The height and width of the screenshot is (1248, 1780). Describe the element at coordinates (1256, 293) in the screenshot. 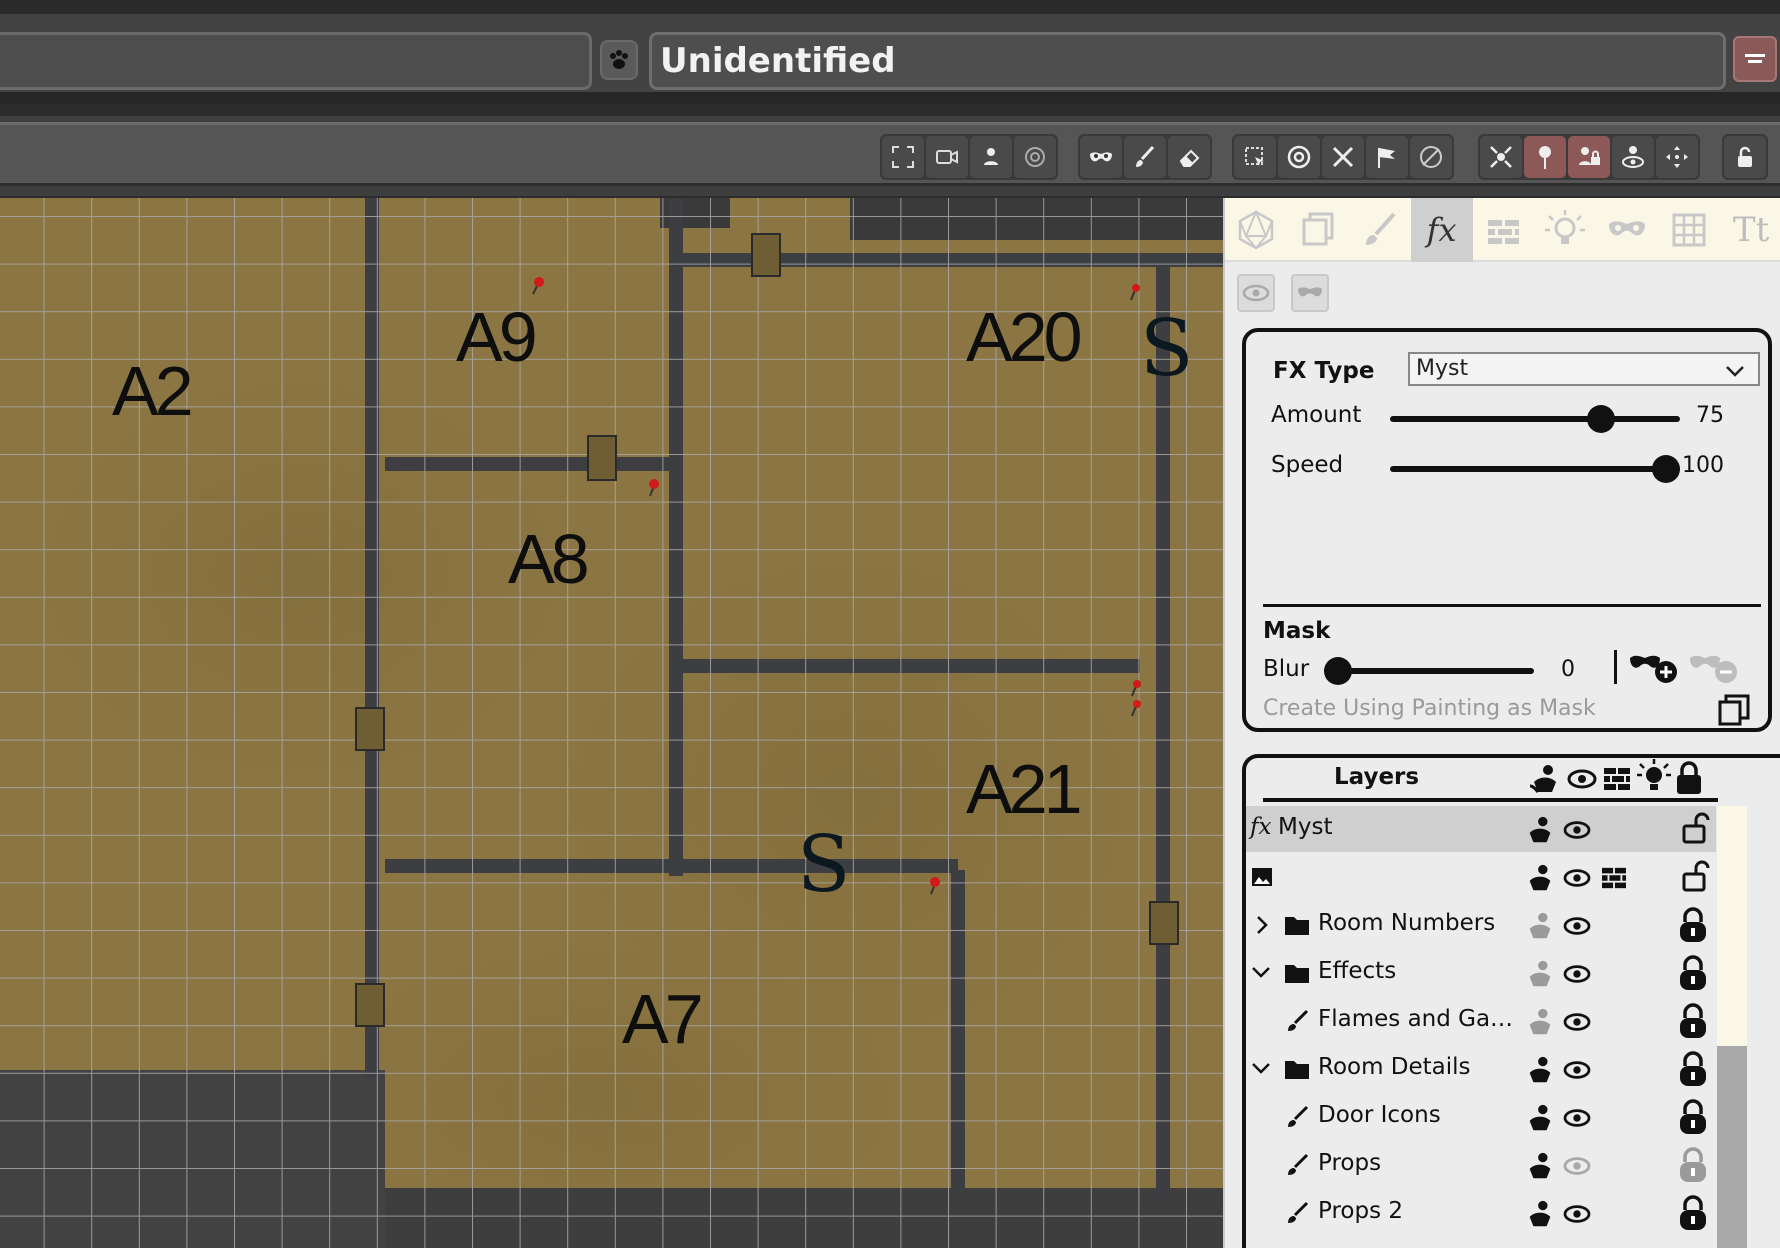

I see `visible-toggle` at that location.